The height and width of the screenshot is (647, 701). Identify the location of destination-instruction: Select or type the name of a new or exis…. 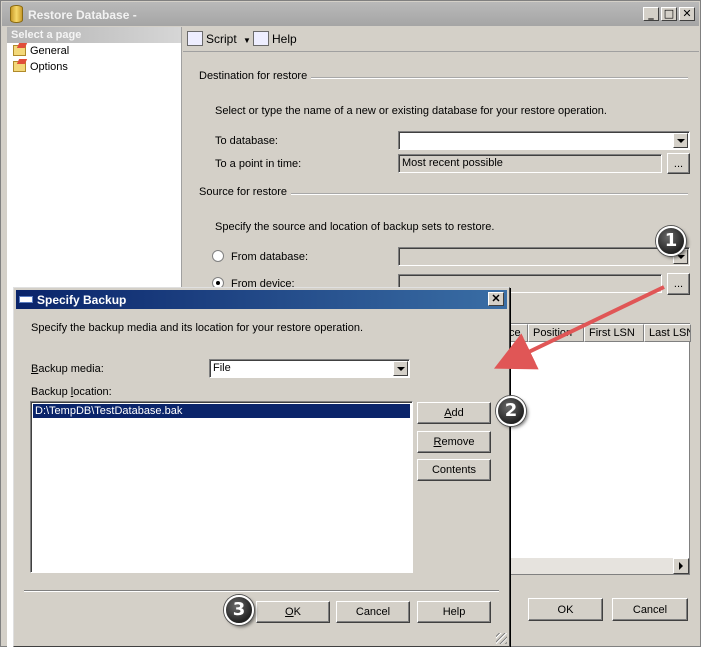
(411, 111).